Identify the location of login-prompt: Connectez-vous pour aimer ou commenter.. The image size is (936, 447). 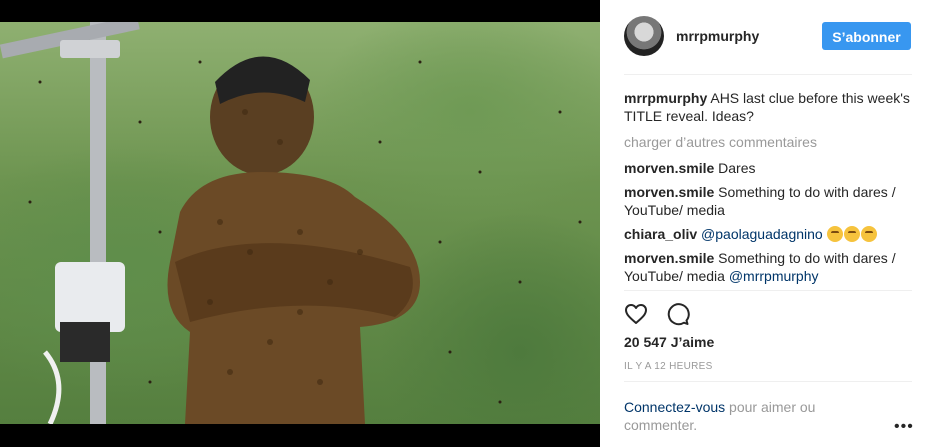
(749, 416).